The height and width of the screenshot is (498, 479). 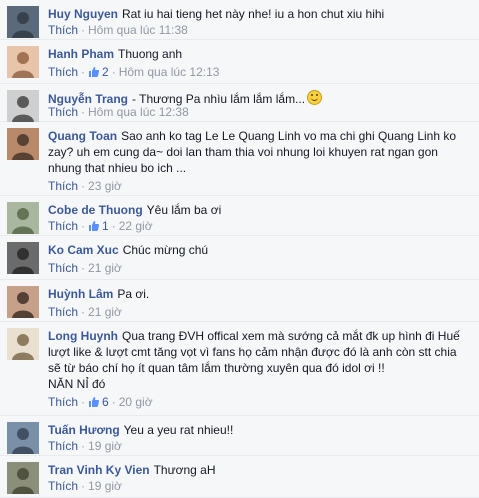 I want to click on comment-meta: Thích · Hôm qua lúc 12:38, so click(x=118, y=112).